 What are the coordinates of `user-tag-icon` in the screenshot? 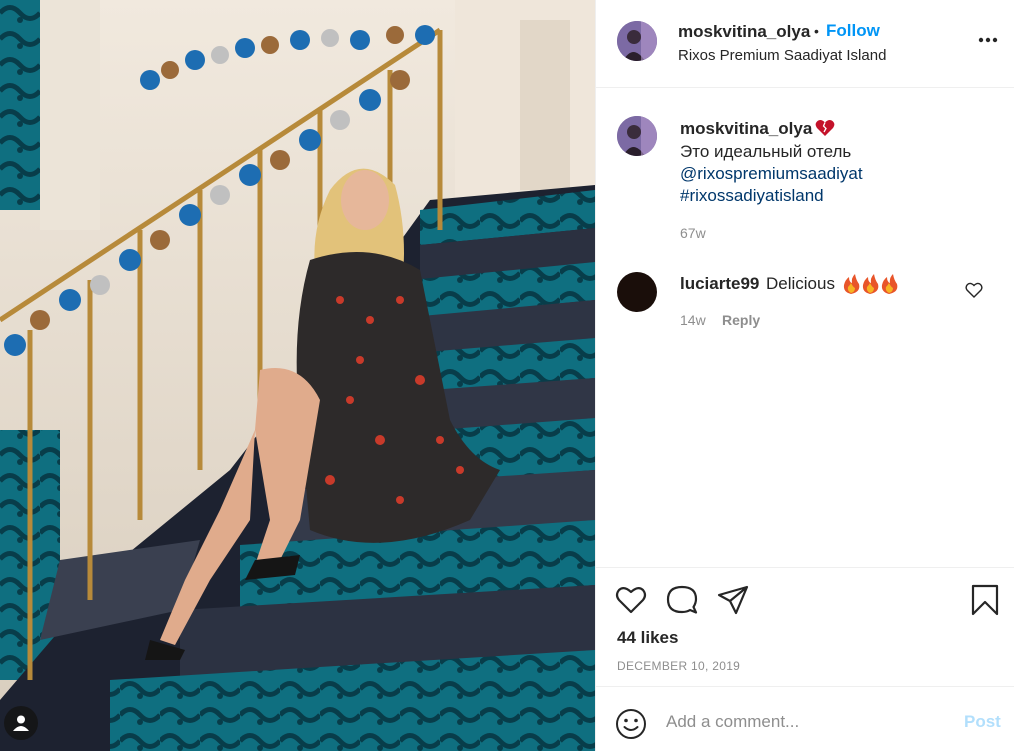 It's located at (21, 723).